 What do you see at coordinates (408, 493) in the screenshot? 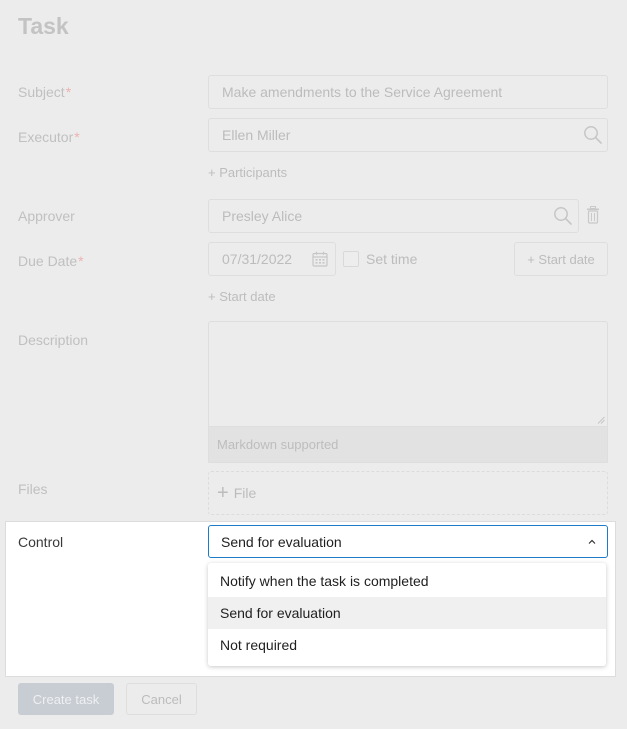
I see `add-file-dropzone: + File` at bounding box center [408, 493].